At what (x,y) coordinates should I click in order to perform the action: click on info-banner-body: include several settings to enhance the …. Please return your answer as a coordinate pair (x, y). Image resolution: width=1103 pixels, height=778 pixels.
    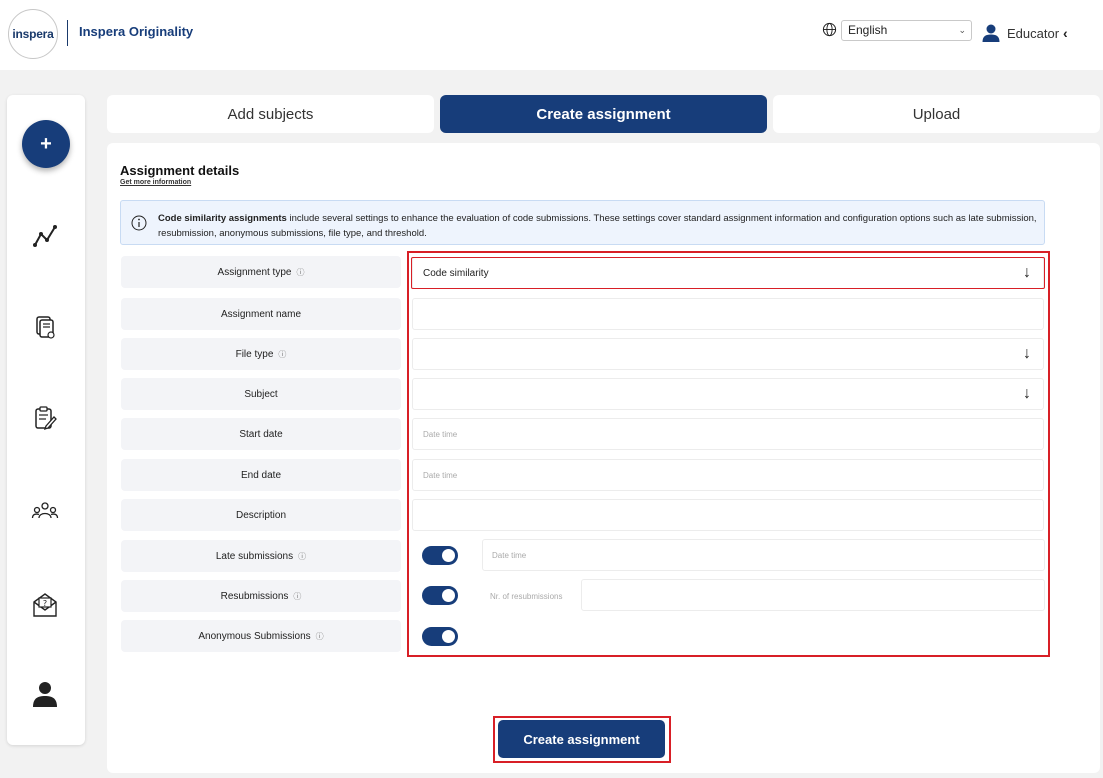
    Looking at the image, I should click on (597, 226).